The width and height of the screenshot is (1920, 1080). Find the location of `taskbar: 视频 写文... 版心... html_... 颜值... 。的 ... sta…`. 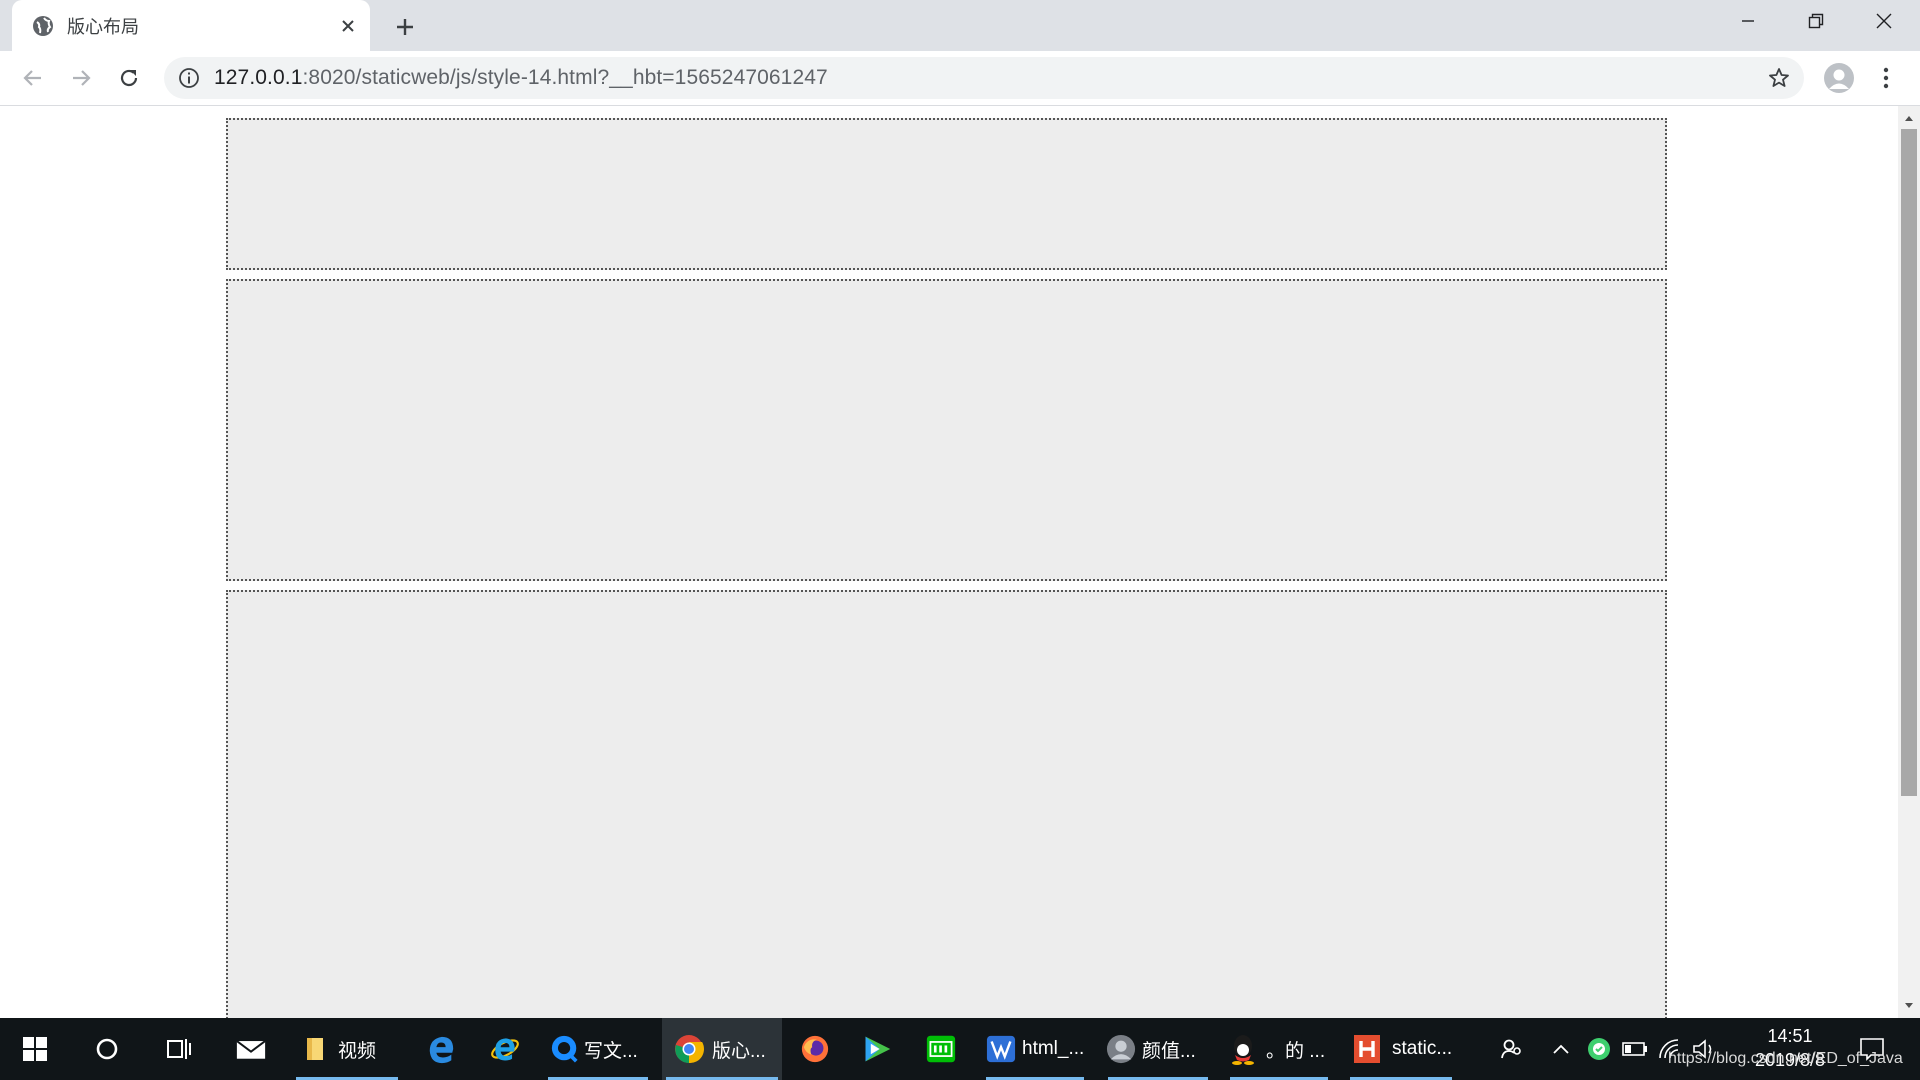

taskbar: 视频 写文... 版心... html_... 颜值... 。的 ... sta… is located at coordinates (960, 1049).